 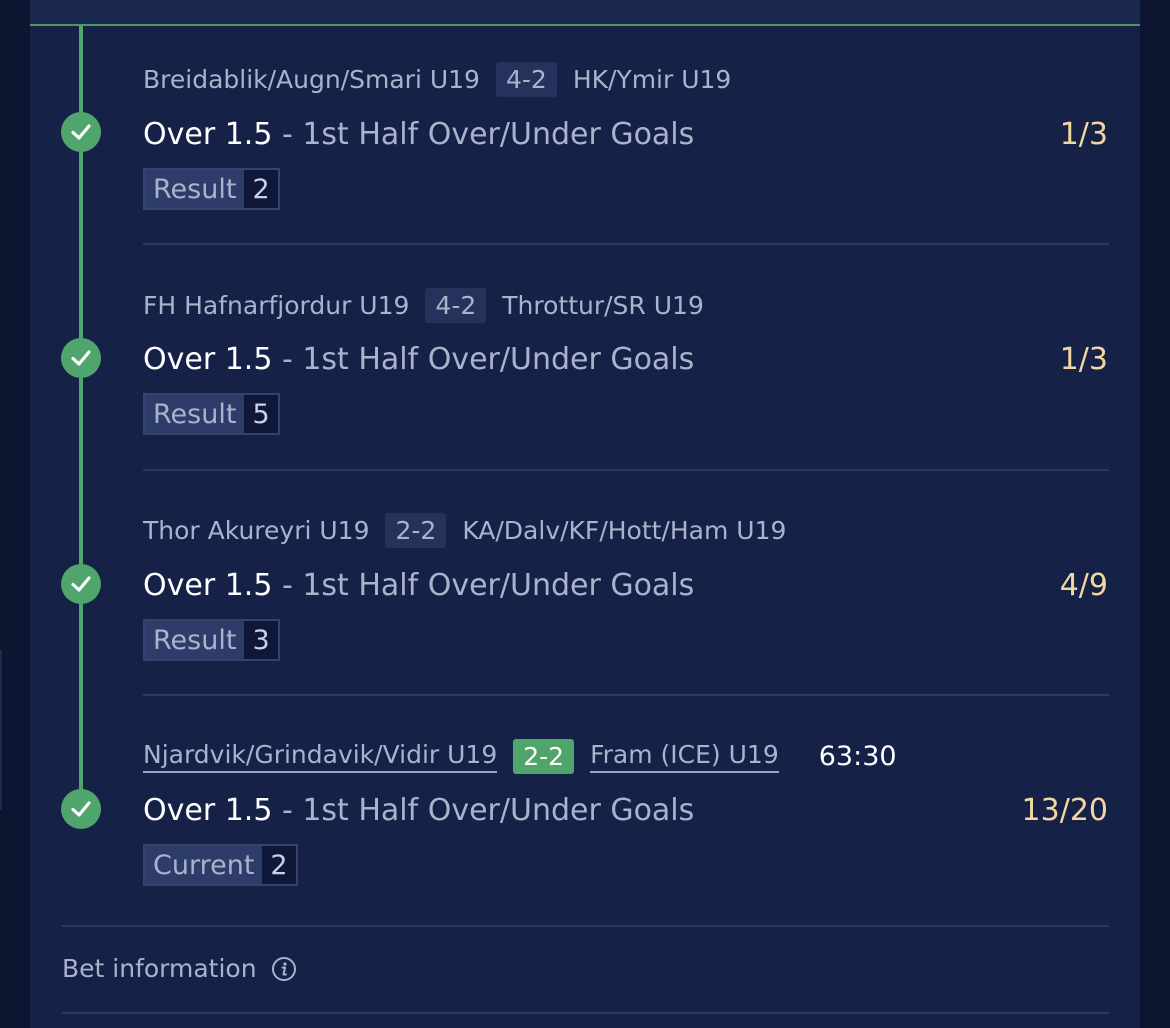 What do you see at coordinates (416, 530) in the screenshot?
I see `match-score: 2-2` at bounding box center [416, 530].